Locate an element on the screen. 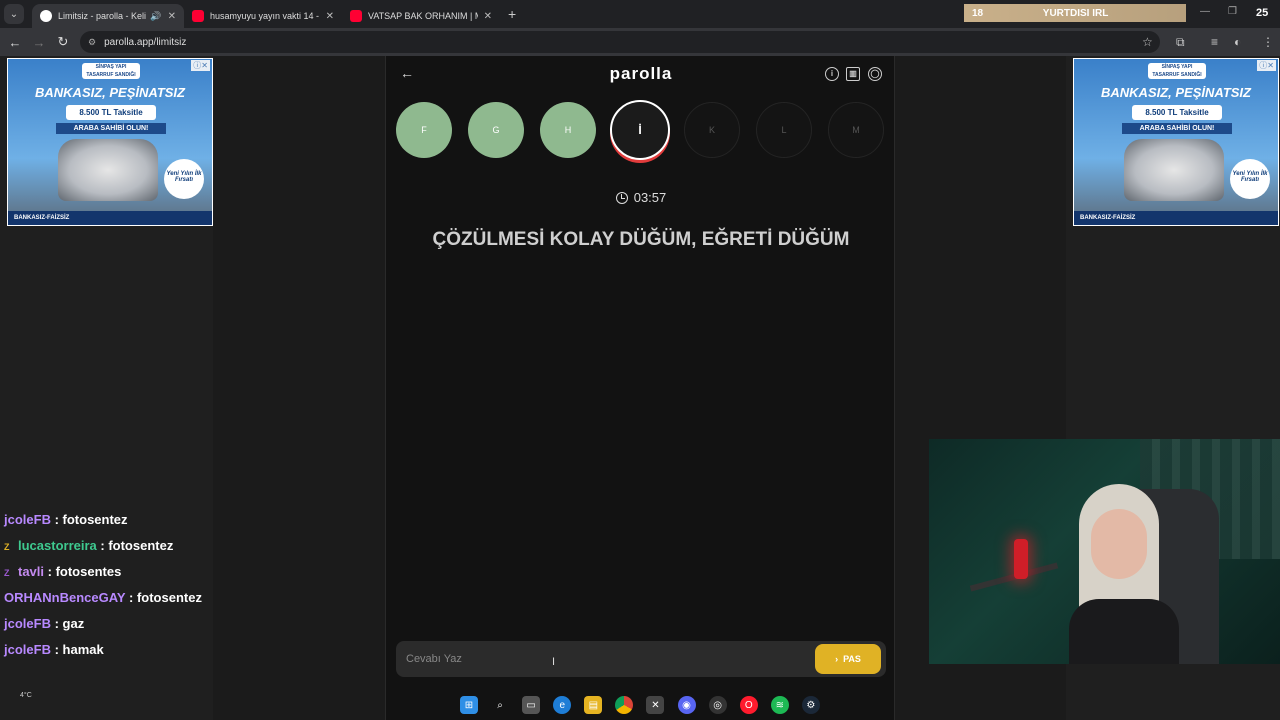 This screenshot has height=720, width=1280. discord-icon: ◉ is located at coordinates (686, 705).